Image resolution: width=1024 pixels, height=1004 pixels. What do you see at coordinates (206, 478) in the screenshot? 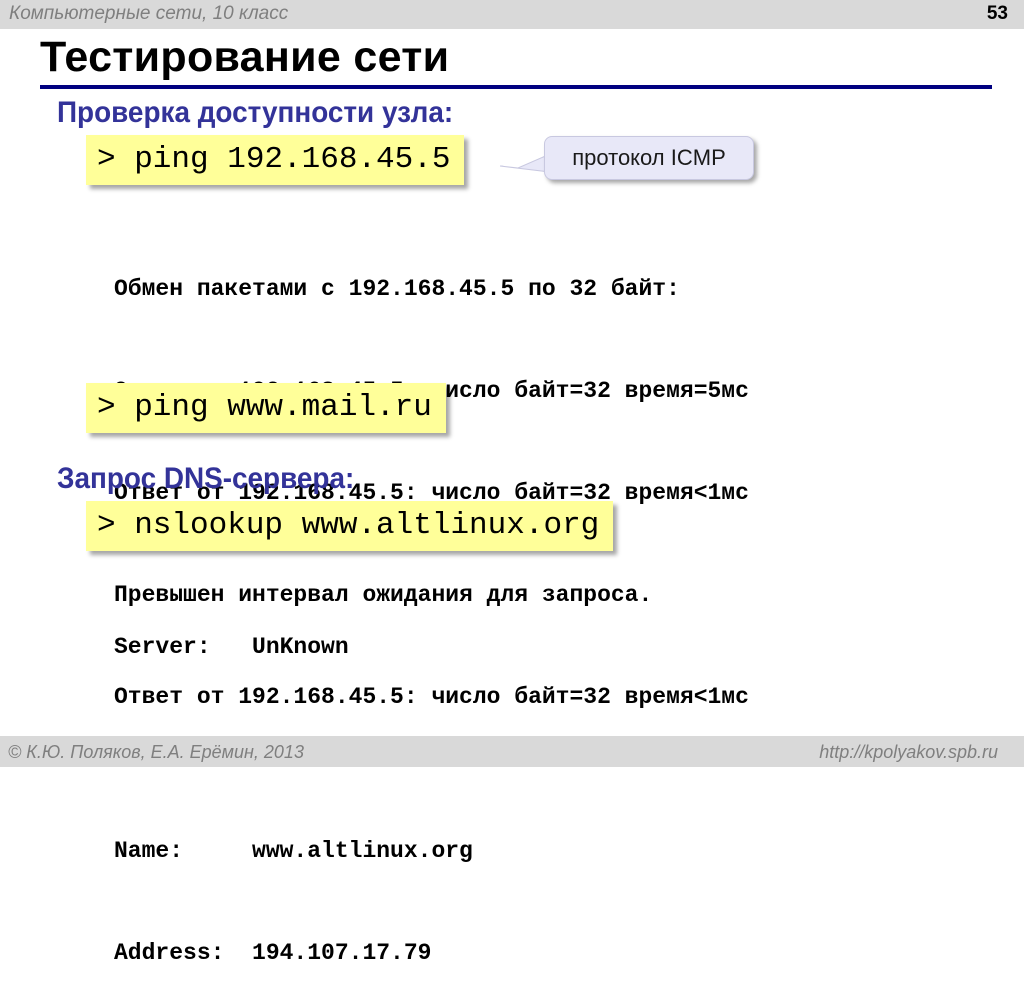
I see `heading-dns: Запрос DNS-сервера:` at bounding box center [206, 478].